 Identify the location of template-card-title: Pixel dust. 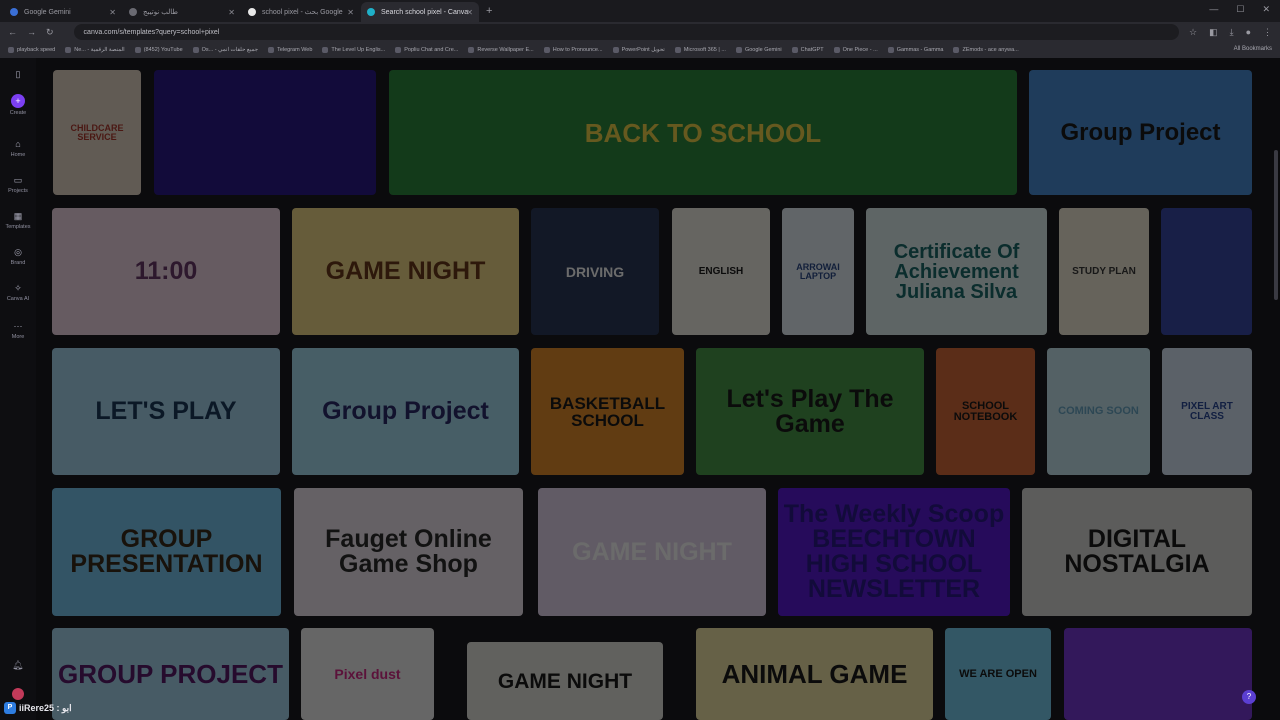
(367, 674).